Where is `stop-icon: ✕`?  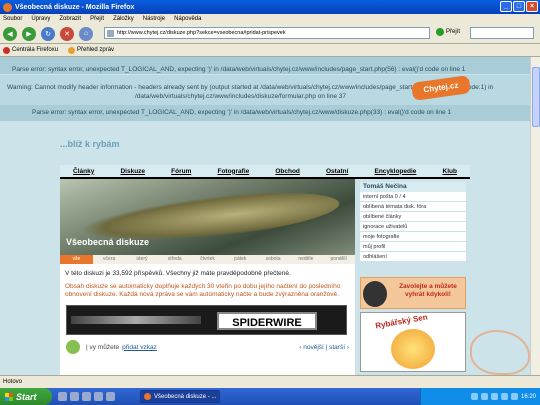 stop-icon: ✕ is located at coordinates (67, 33).